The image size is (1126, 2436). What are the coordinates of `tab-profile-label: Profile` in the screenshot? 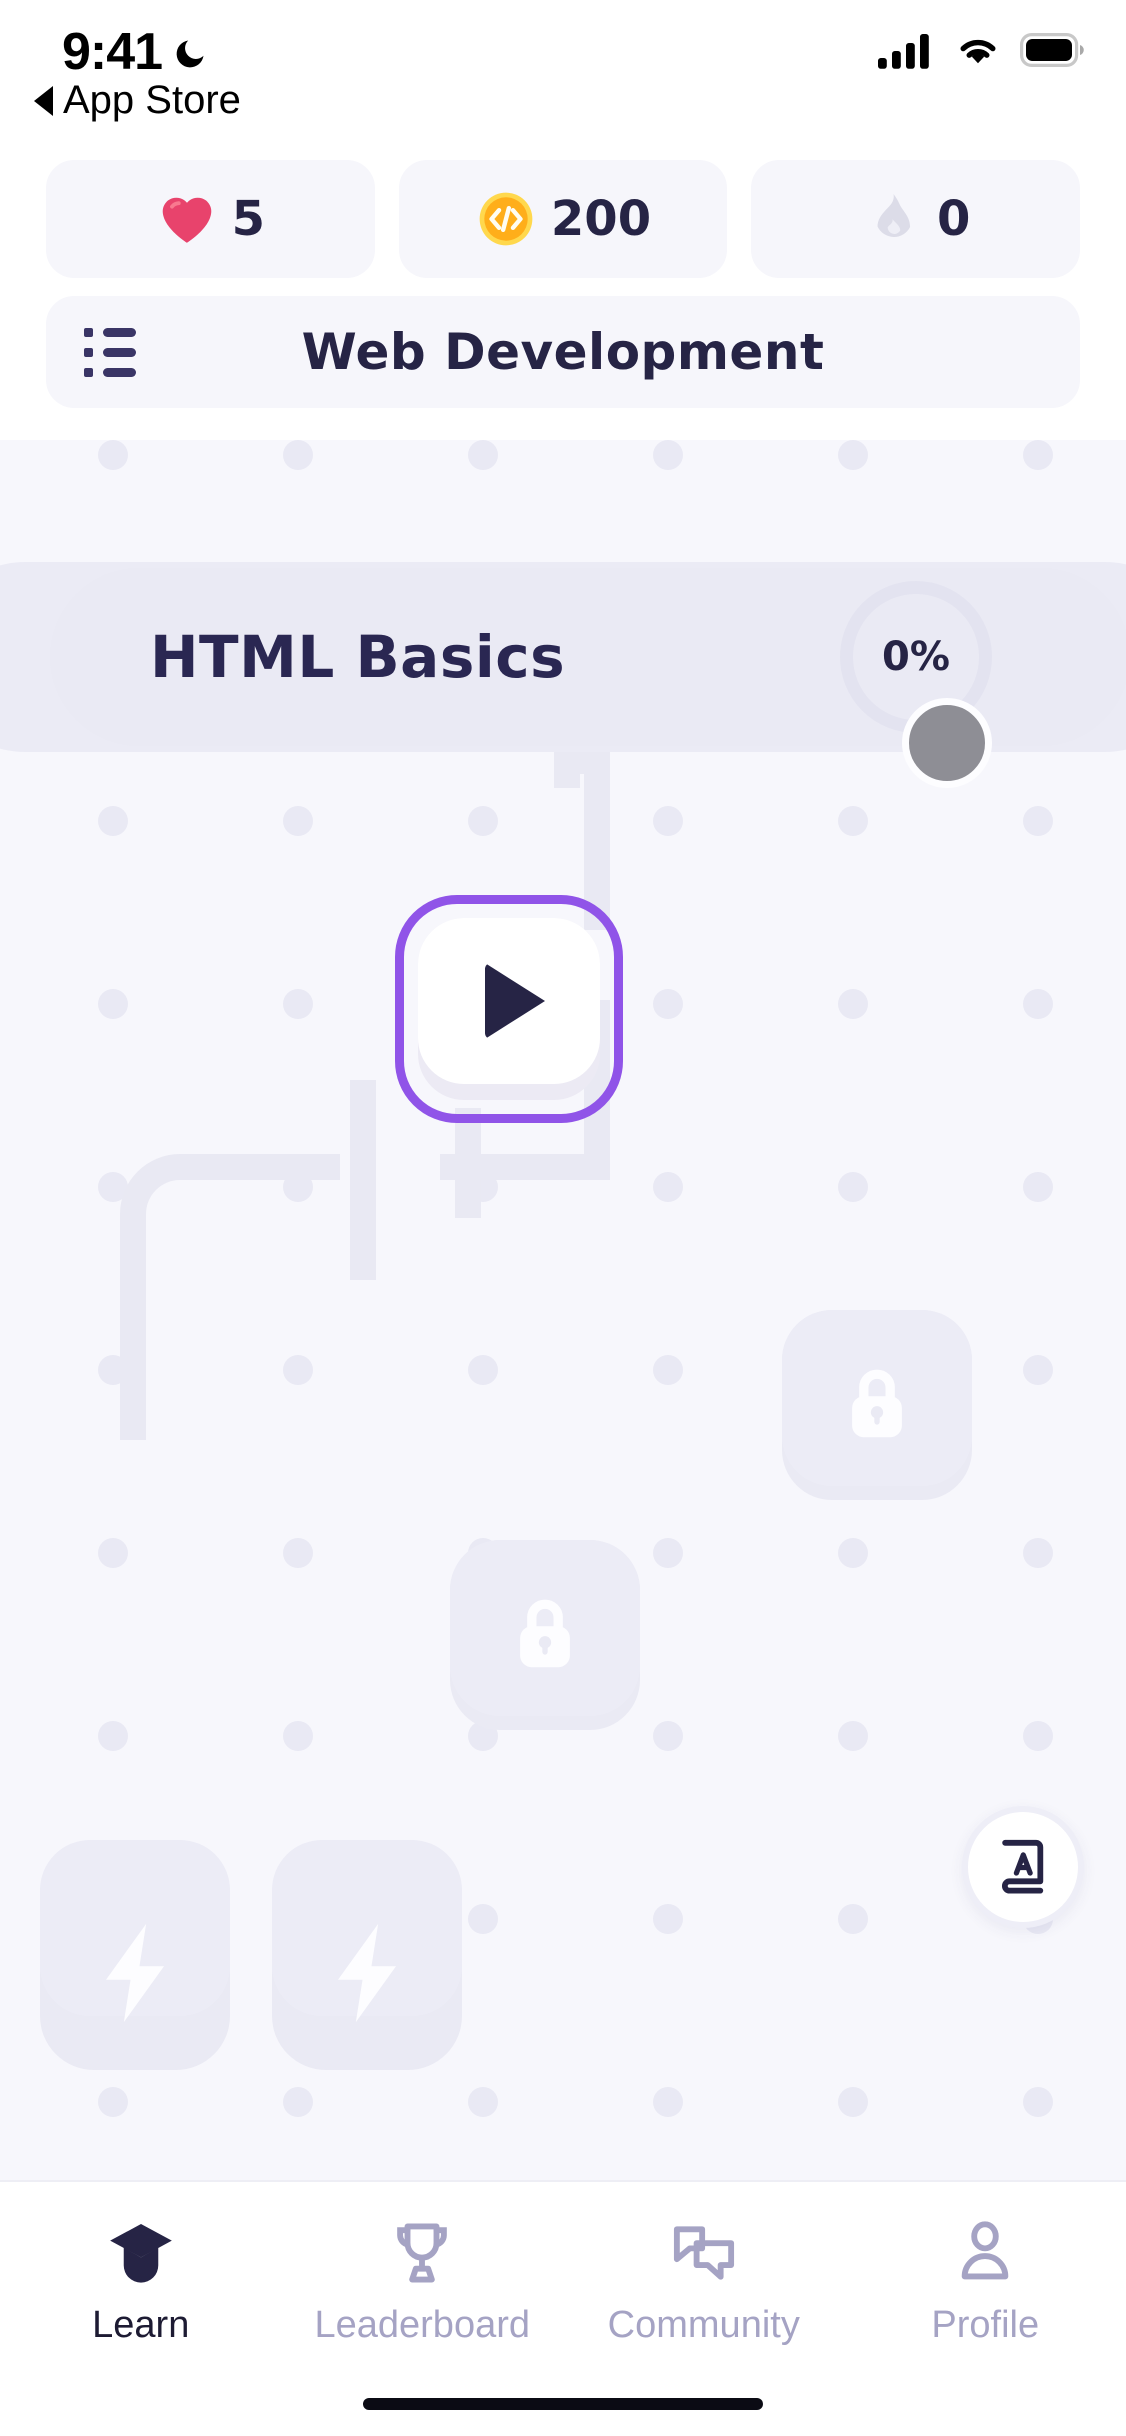 It's located at (985, 2325).